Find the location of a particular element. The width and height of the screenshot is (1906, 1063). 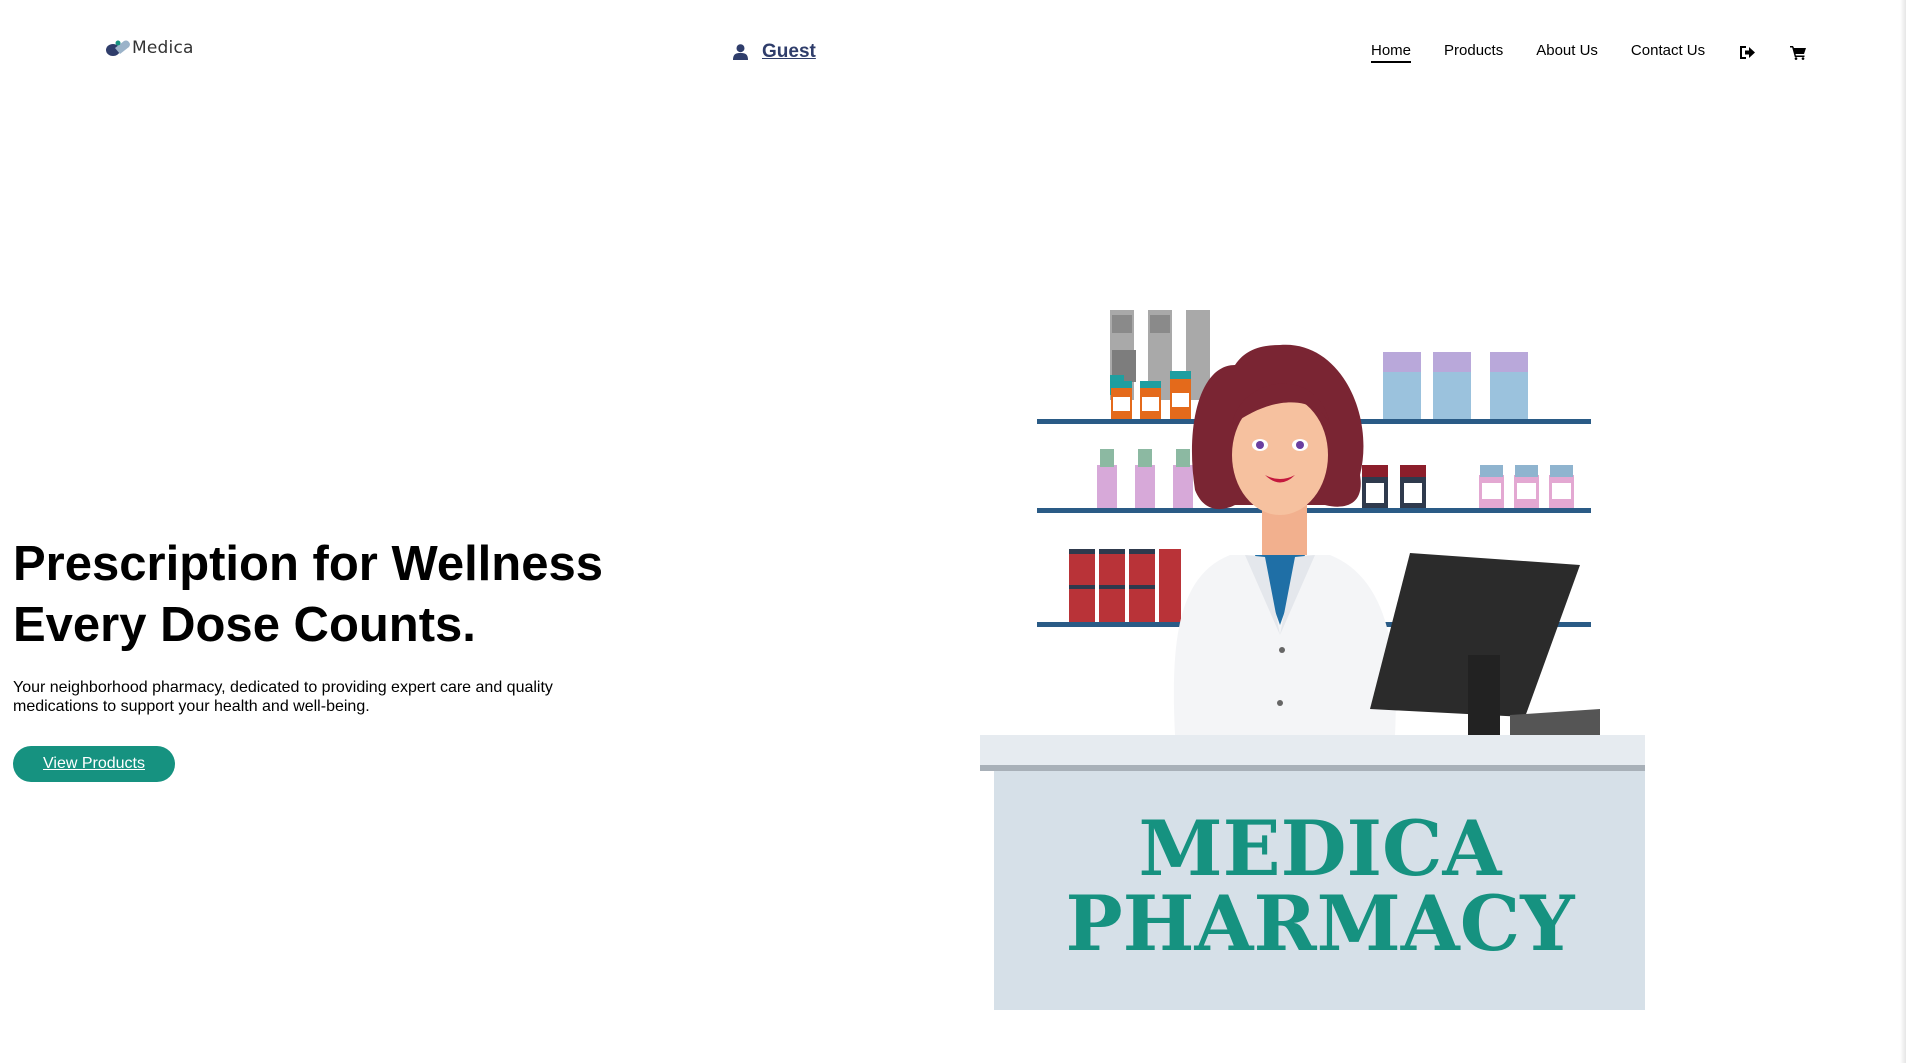

pharmacy-counter: MEDICA PHARMACY is located at coordinates (1312, 872).